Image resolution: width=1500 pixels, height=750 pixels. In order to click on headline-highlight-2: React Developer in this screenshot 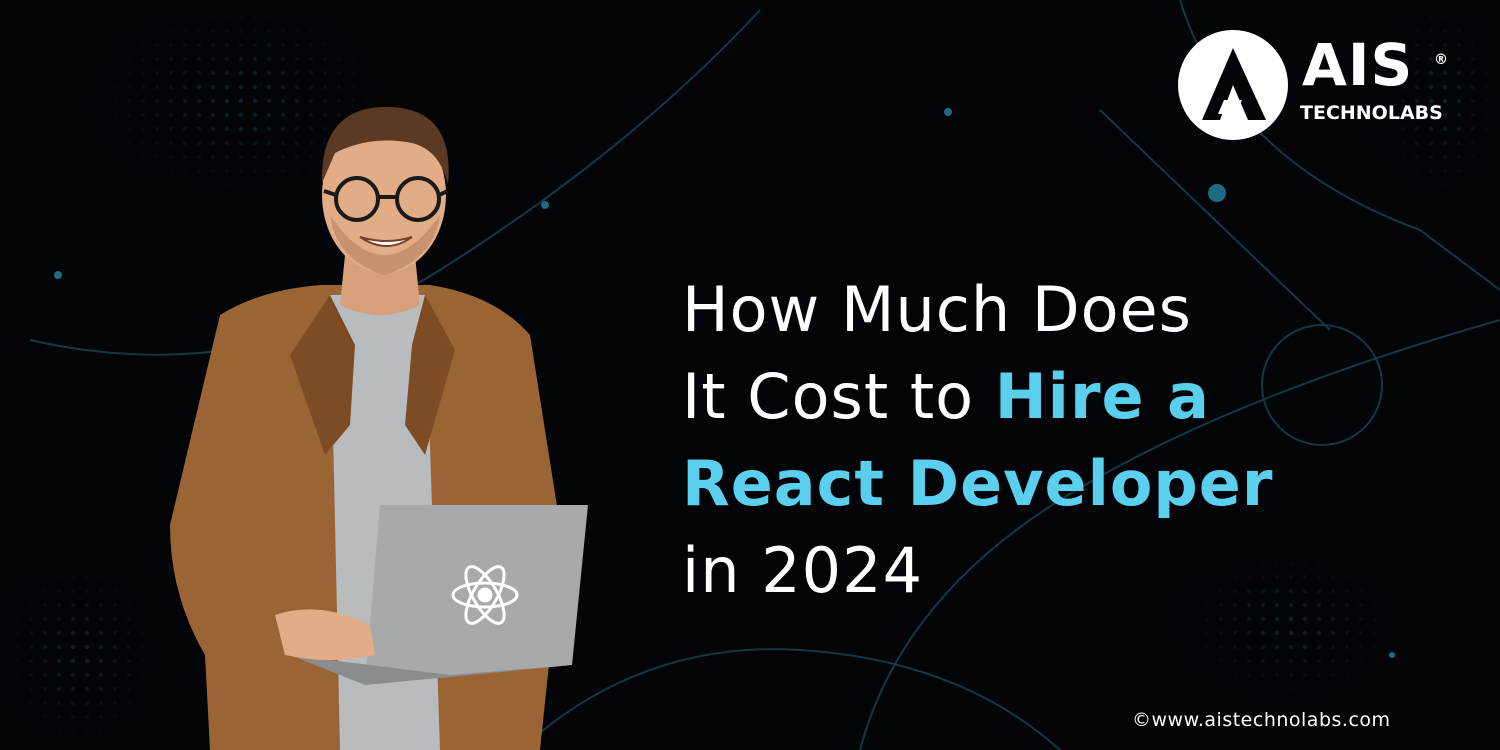, I will do `click(978, 483)`.